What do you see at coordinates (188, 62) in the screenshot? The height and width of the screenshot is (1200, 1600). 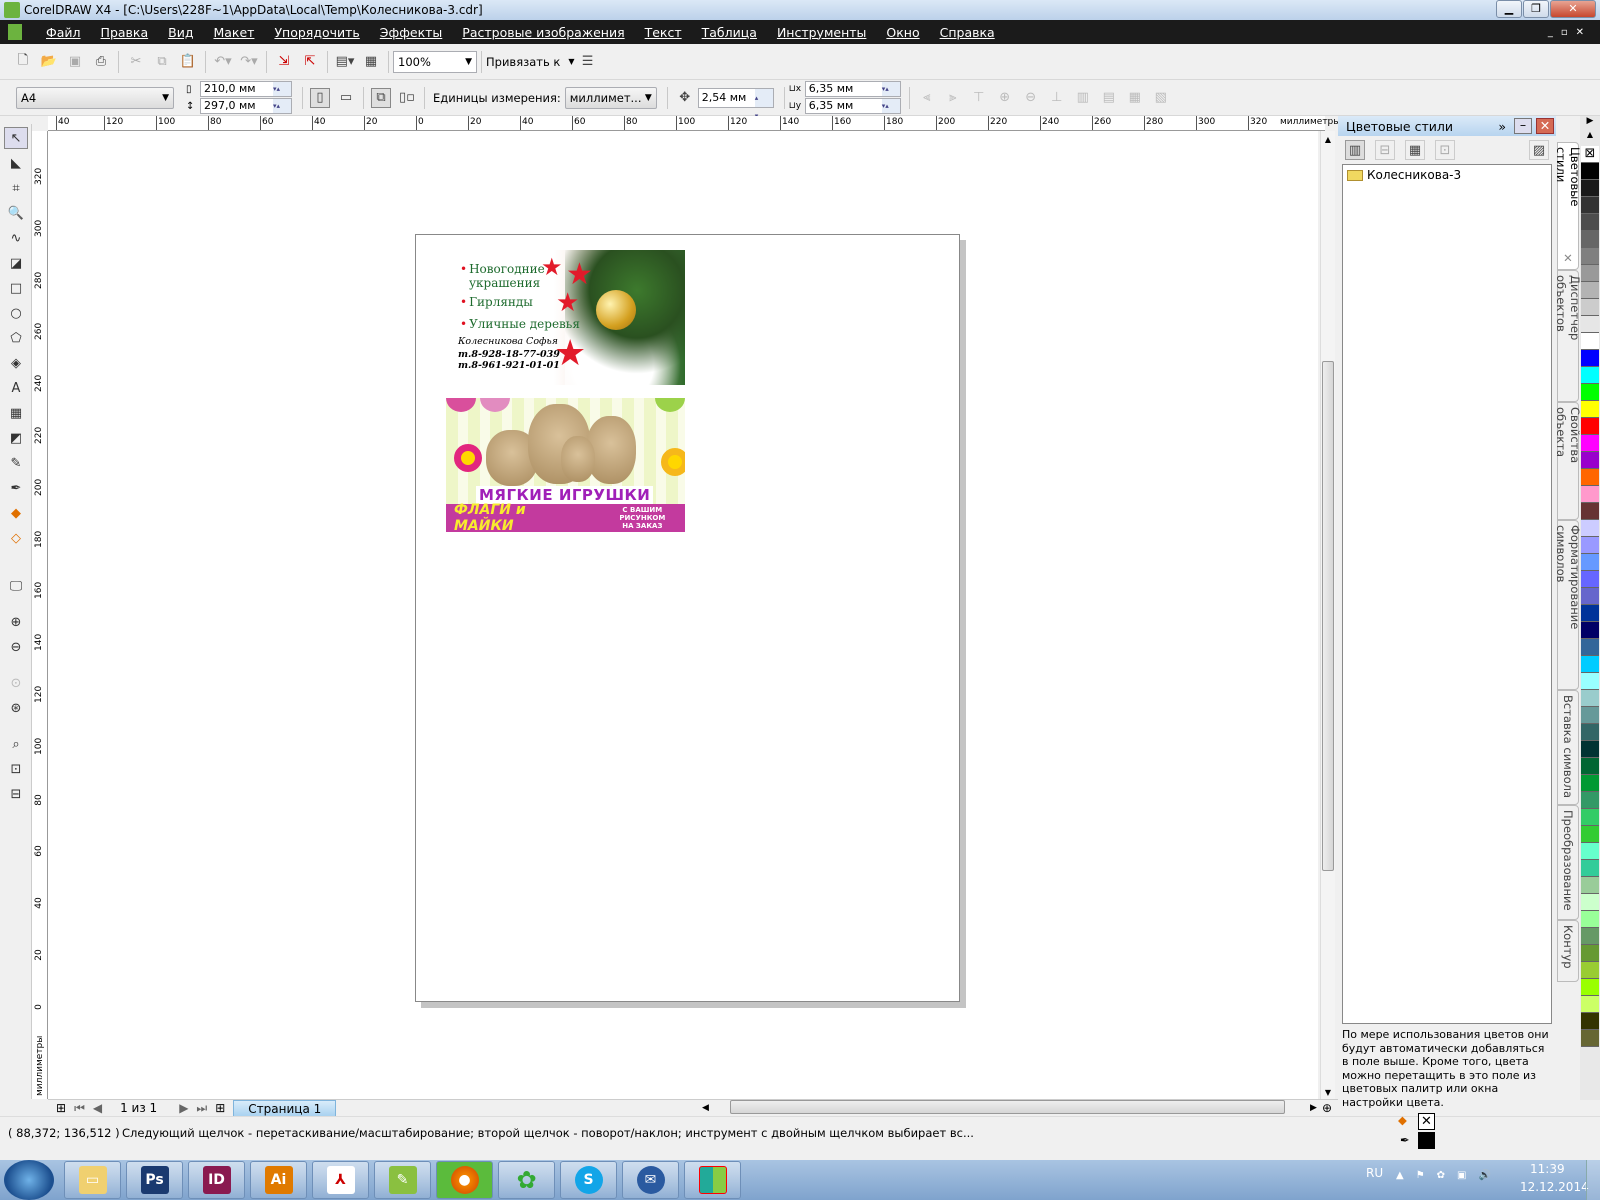 I see `paste-icon: 📋` at bounding box center [188, 62].